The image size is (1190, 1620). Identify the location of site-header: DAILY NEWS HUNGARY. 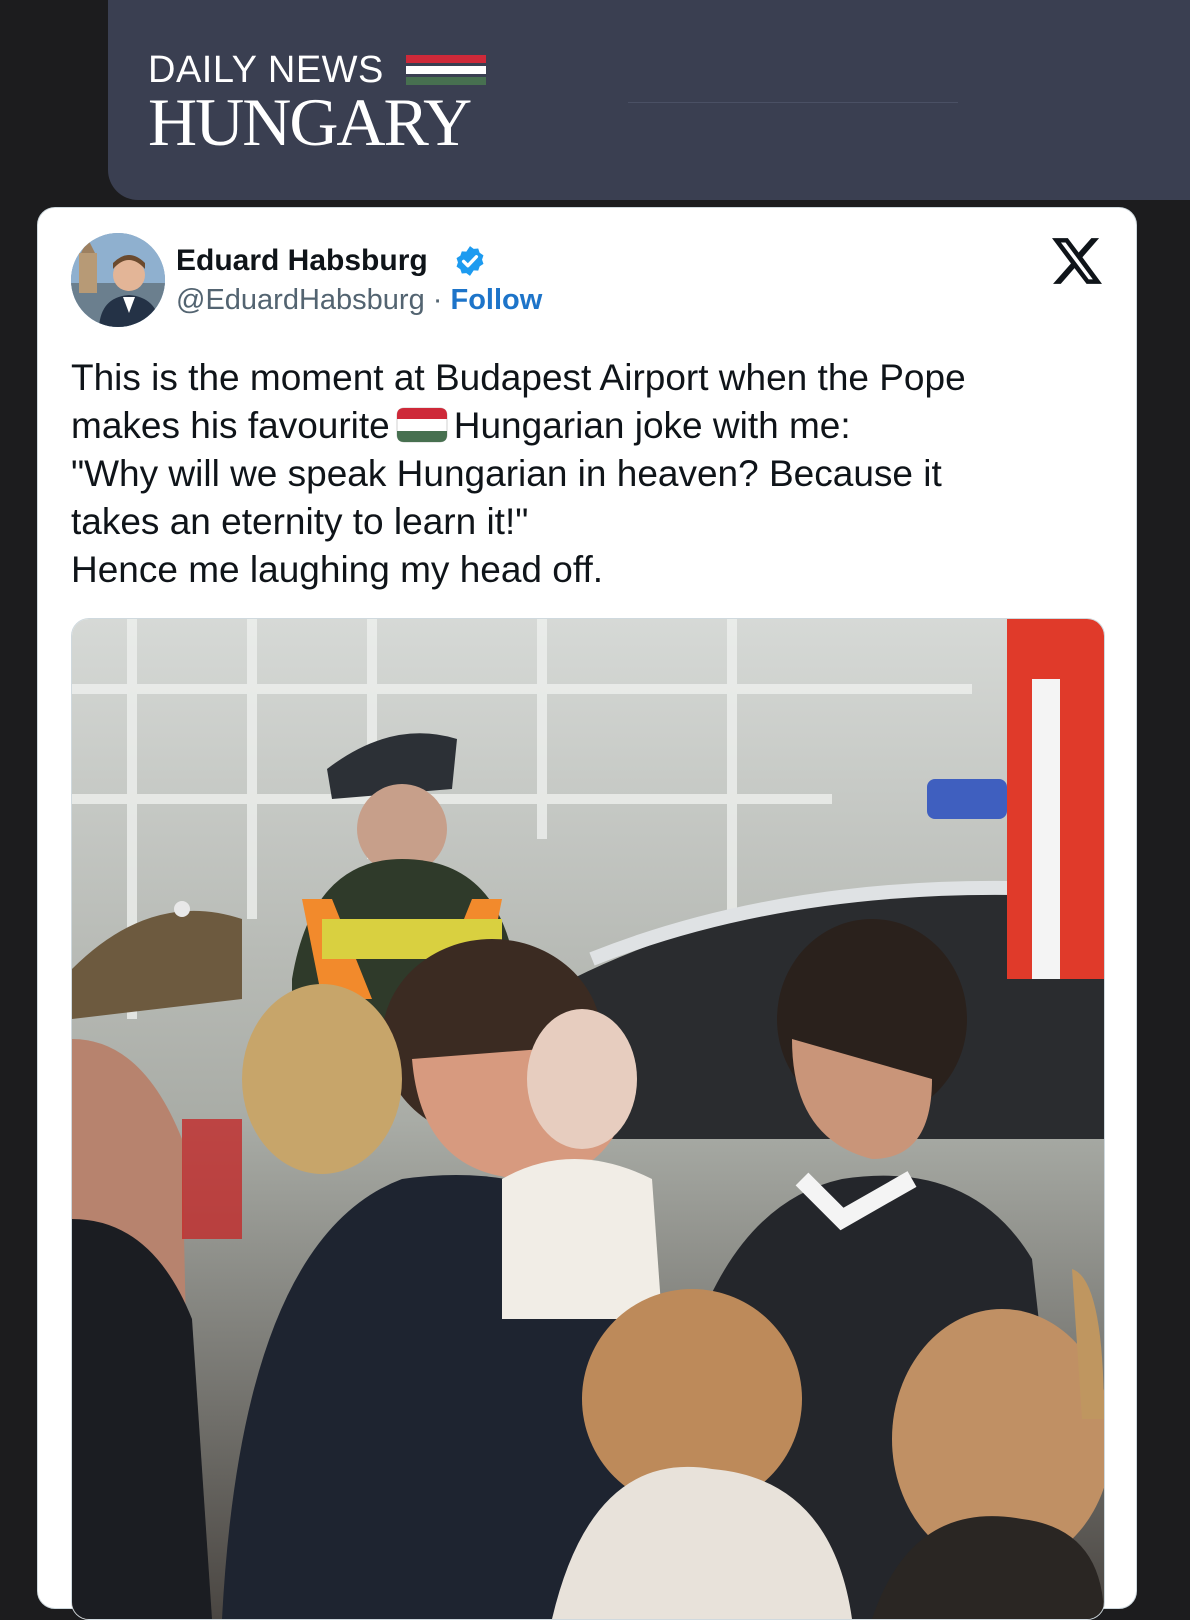
(649, 100).